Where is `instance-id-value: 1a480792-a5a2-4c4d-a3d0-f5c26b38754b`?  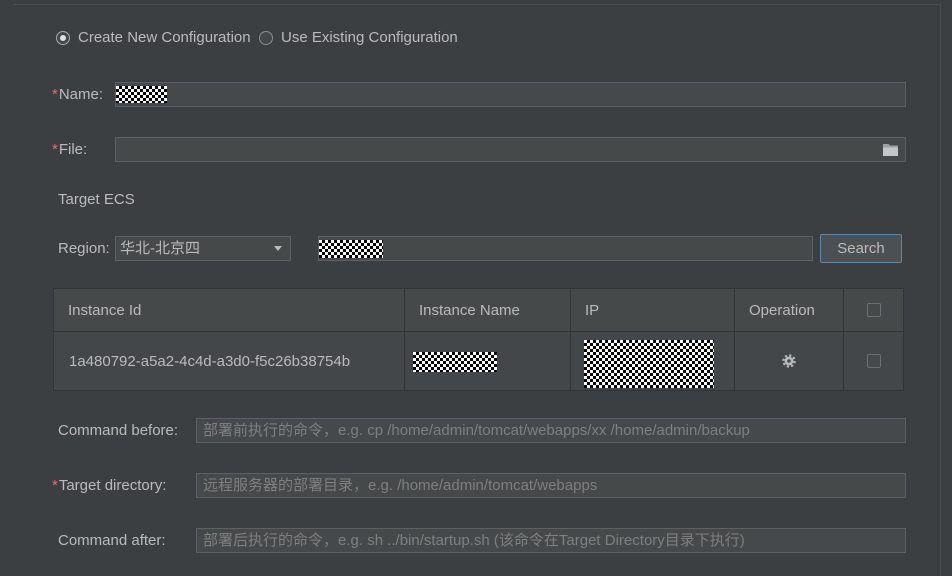 instance-id-value: 1a480792-a5a2-4c4d-a3d0-f5c26b38754b is located at coordinates (210, 361).